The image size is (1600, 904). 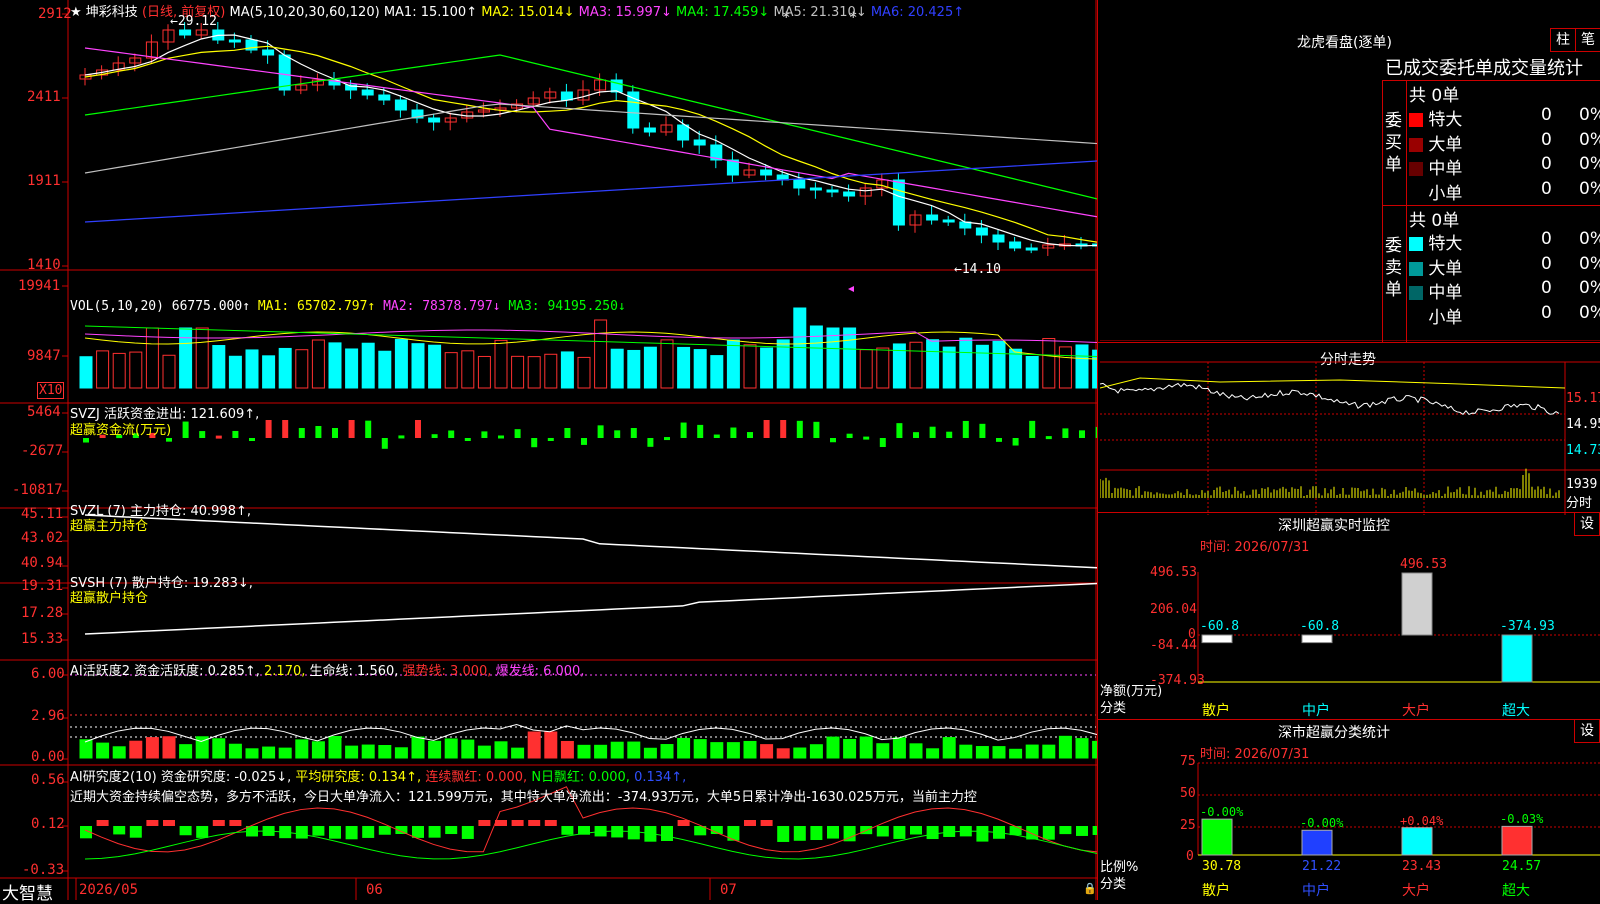 What do you see at coordinates (1445, 317) in the screenshot?
I see `row-label: 小单` at bounding box center [1445, 317].